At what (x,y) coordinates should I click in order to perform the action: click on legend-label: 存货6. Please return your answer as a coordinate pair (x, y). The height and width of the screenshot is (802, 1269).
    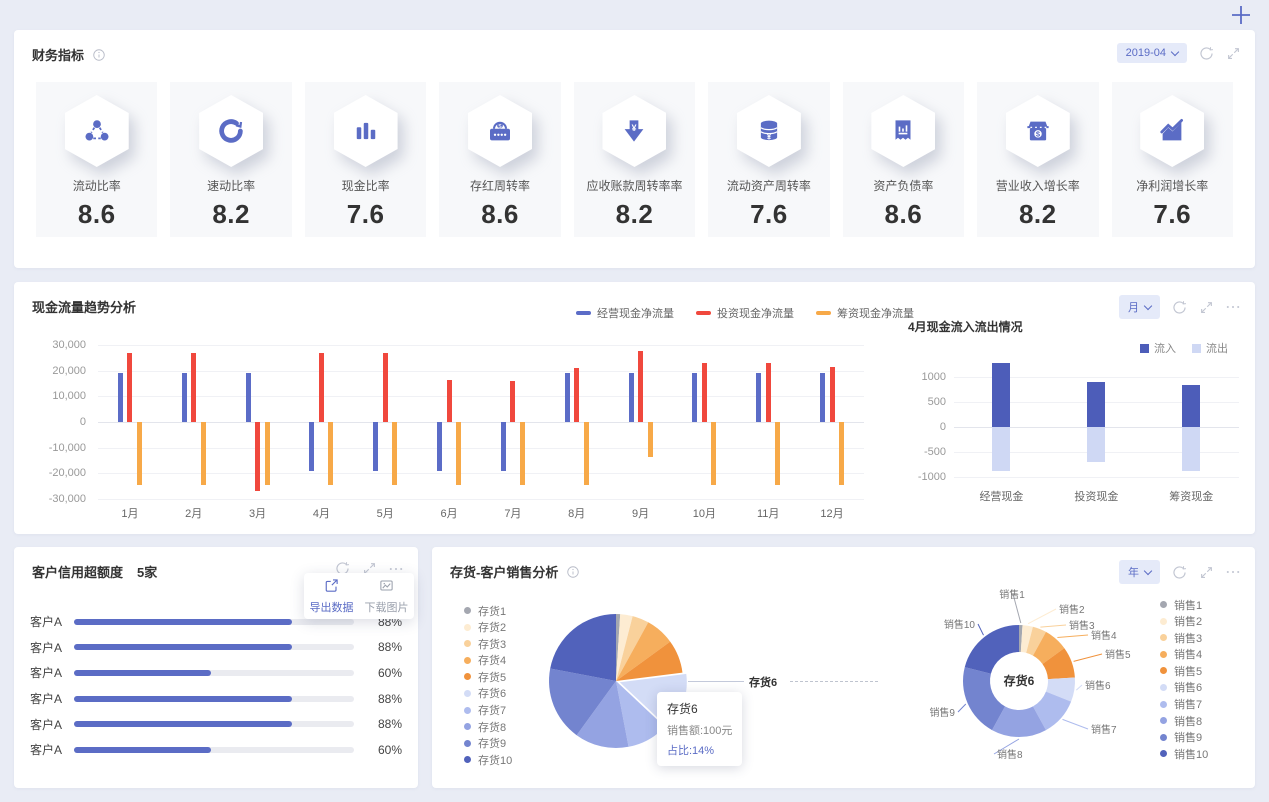
    Looking at the image, I should click on (492, 694).